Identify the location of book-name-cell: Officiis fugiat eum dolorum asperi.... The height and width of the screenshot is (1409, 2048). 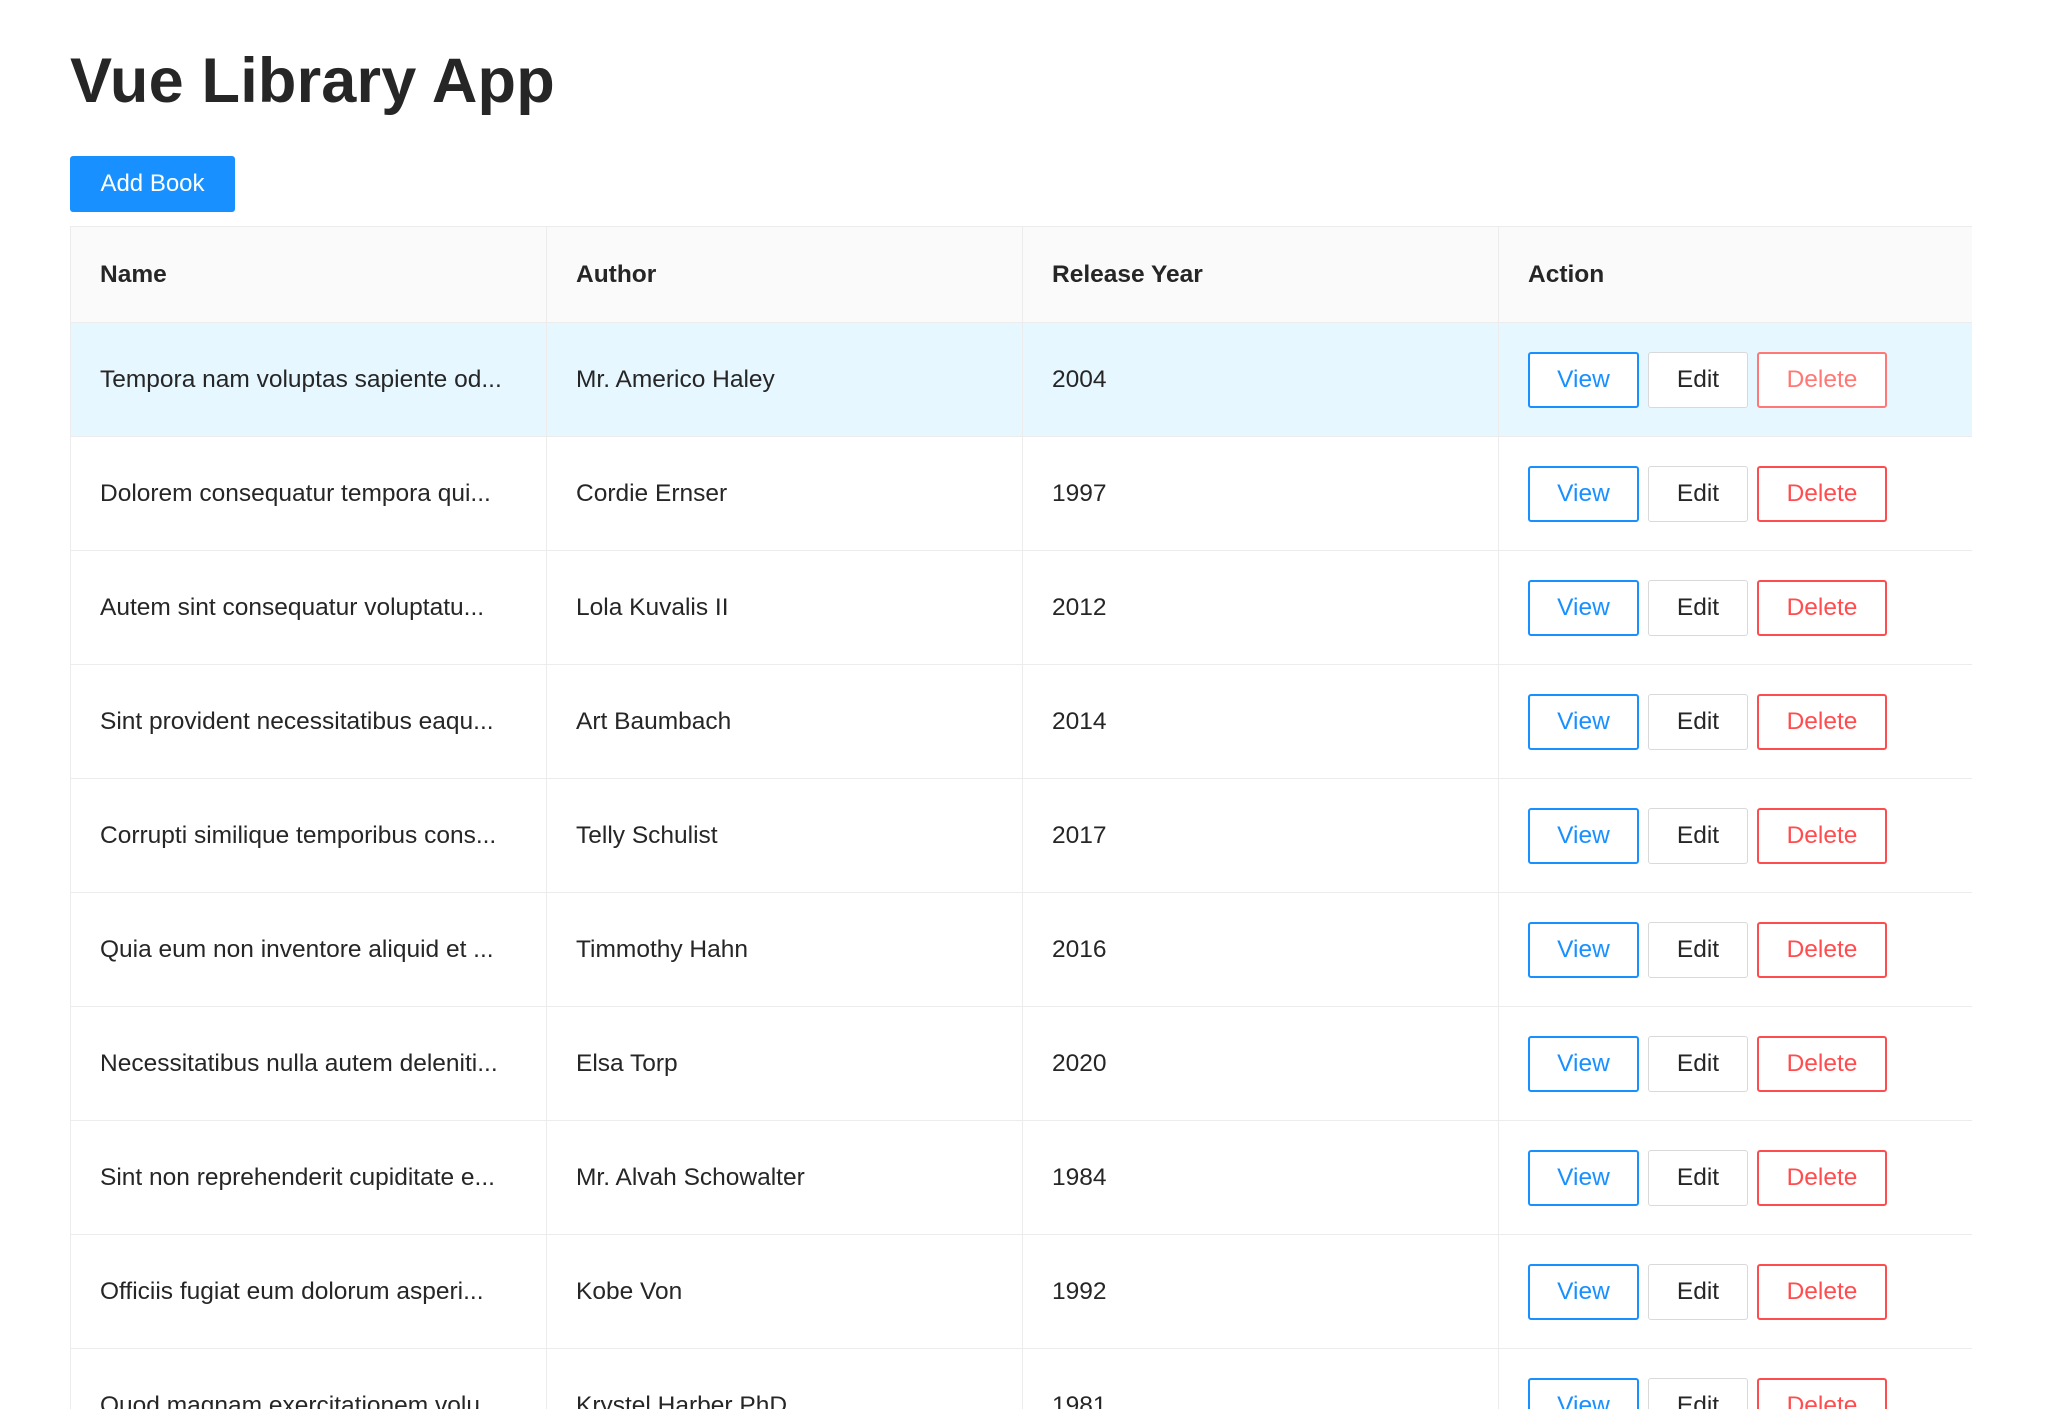
(308, 1291).